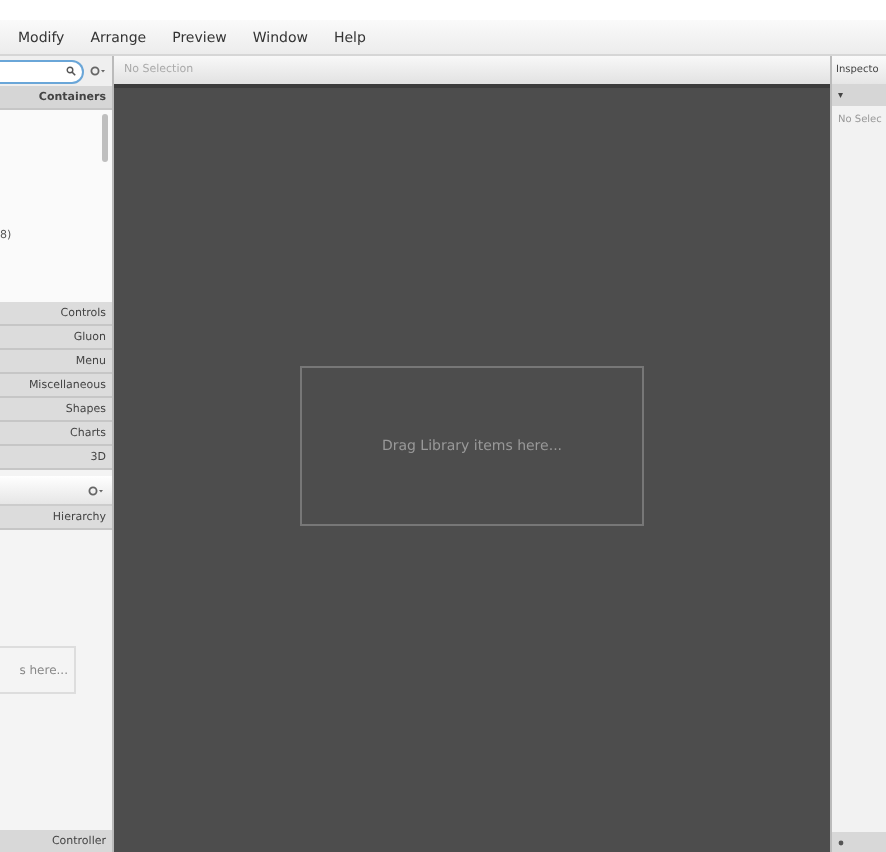 This screenshot has height=852, width=886. I want to click on dot-icon, so click(841, 842).